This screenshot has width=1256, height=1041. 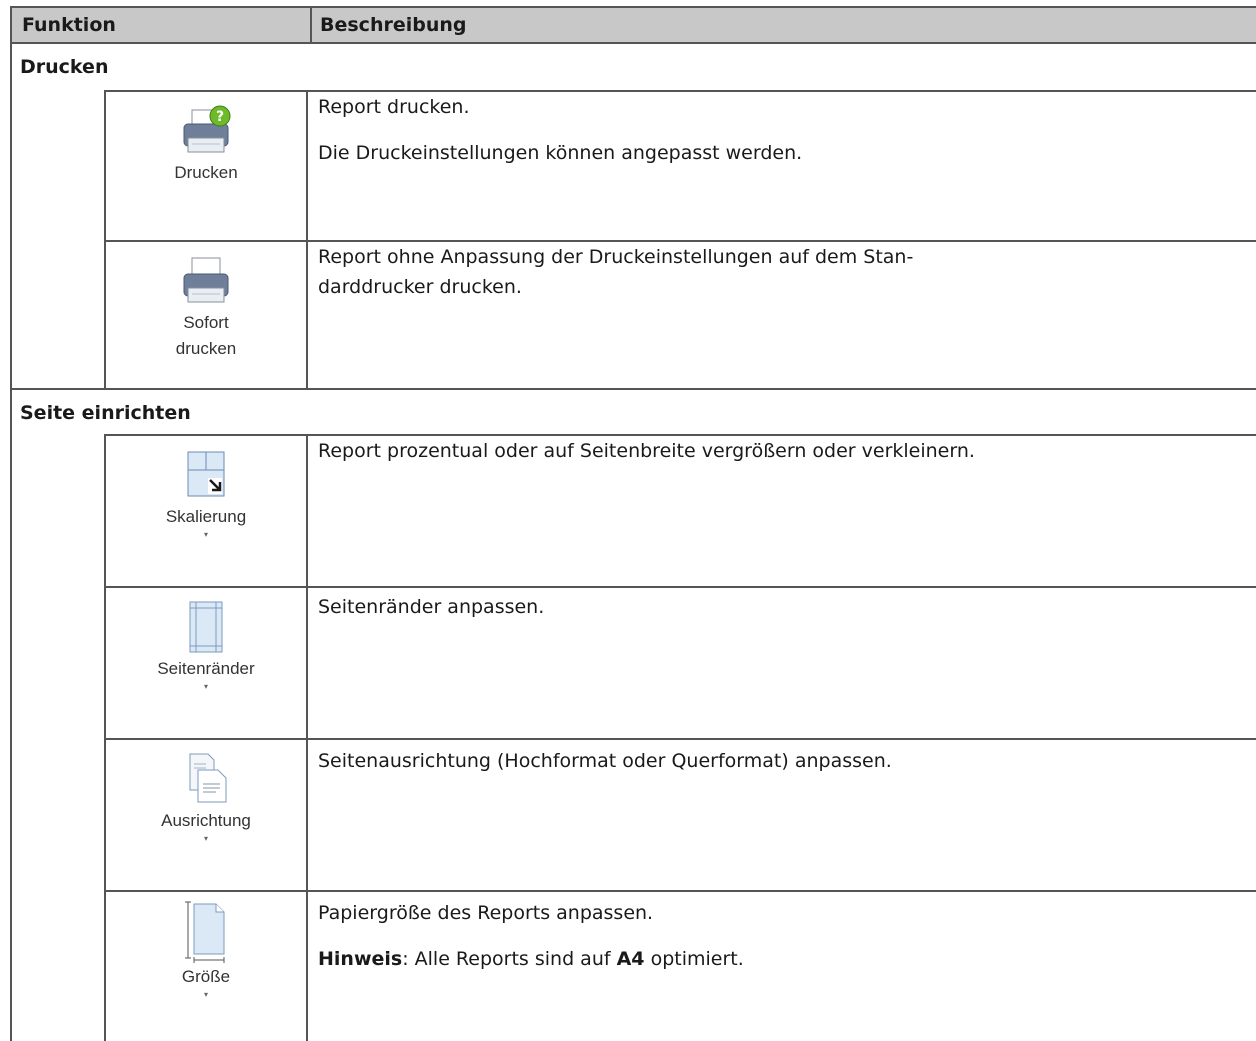 I want to click on seitenraender-button: Seitenränder ▾, so click(x=206, y=645).